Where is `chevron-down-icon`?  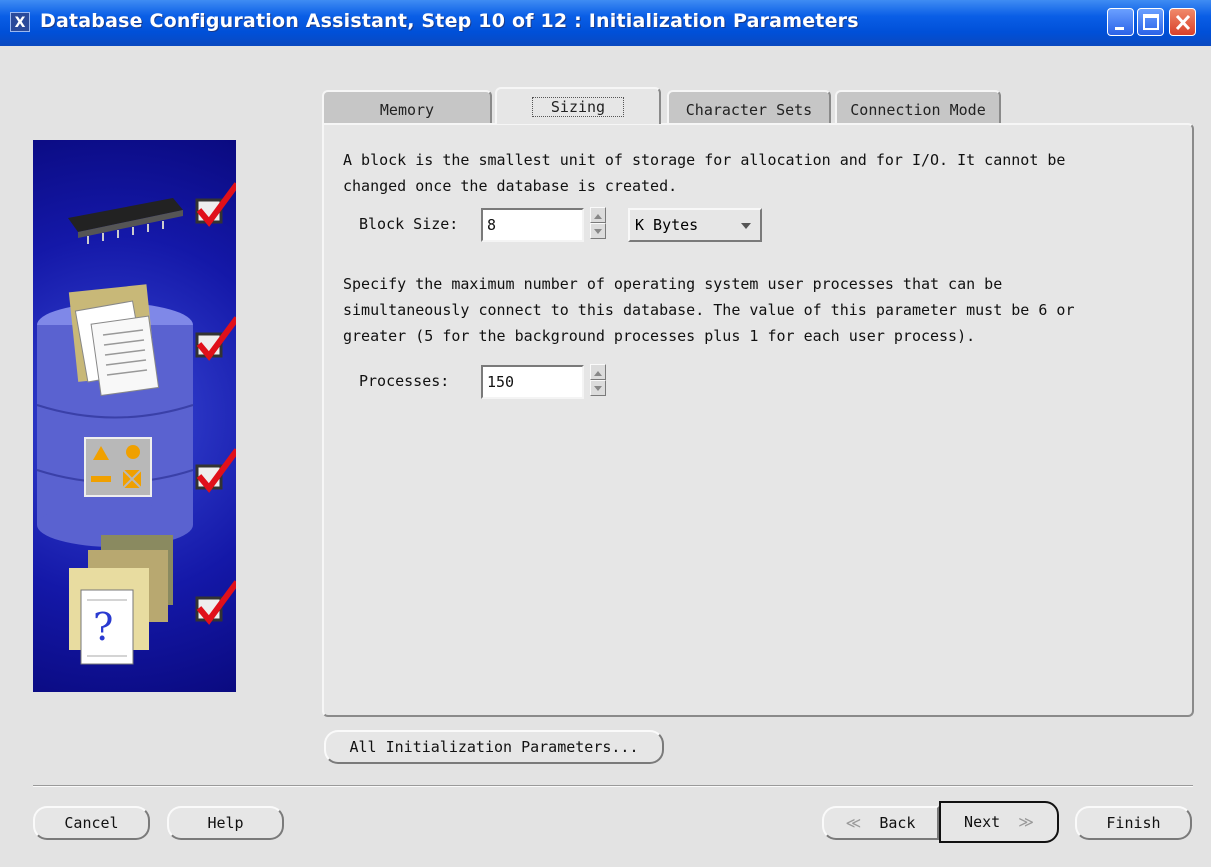 chevron-down-icon is located at coordinates (746, 226).